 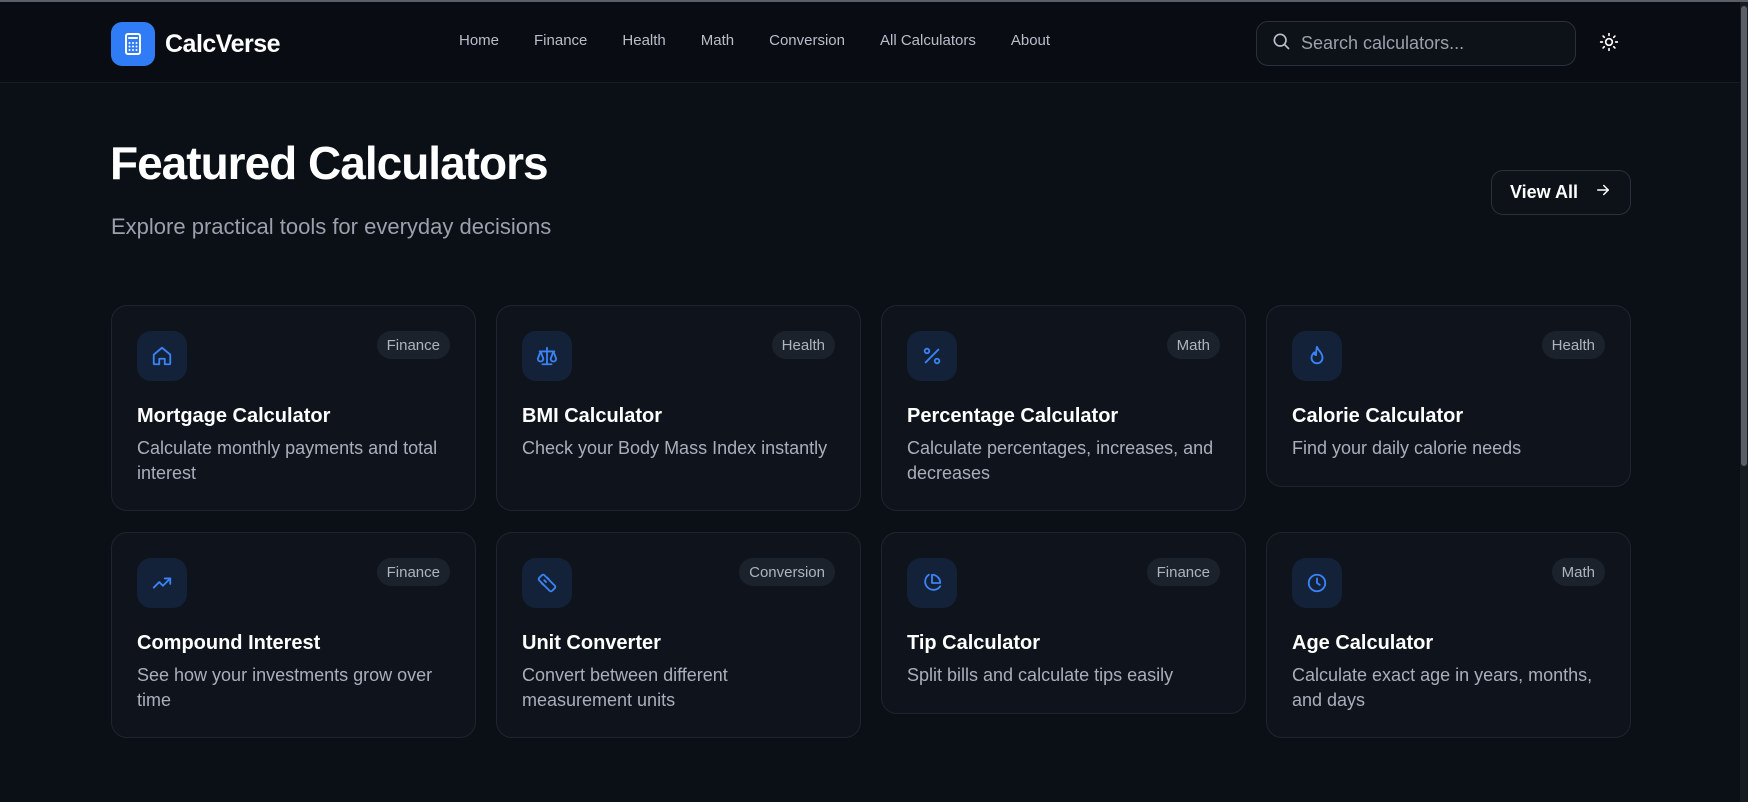 What do you see at coordinates (928, 40) in the screenshot?
I see `nav-all-calculators: All Calculators` at bounding box center [928, 40].